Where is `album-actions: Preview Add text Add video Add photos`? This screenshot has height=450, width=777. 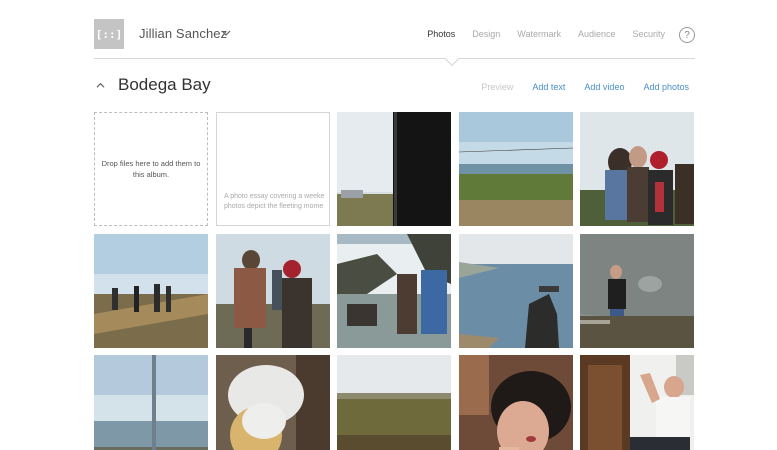
album-actions: Preview Add text Add video Add photos is located at coordinates (575, 87).